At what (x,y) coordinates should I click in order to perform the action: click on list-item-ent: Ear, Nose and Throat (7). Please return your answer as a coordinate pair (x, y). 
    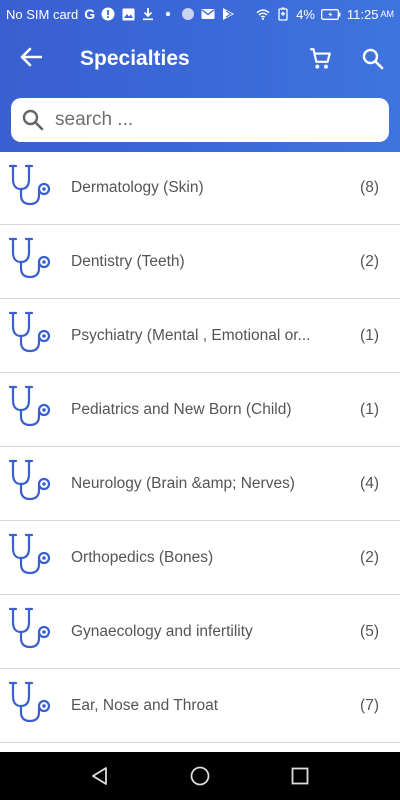
    Looking at the image, I should click on (200, 706).